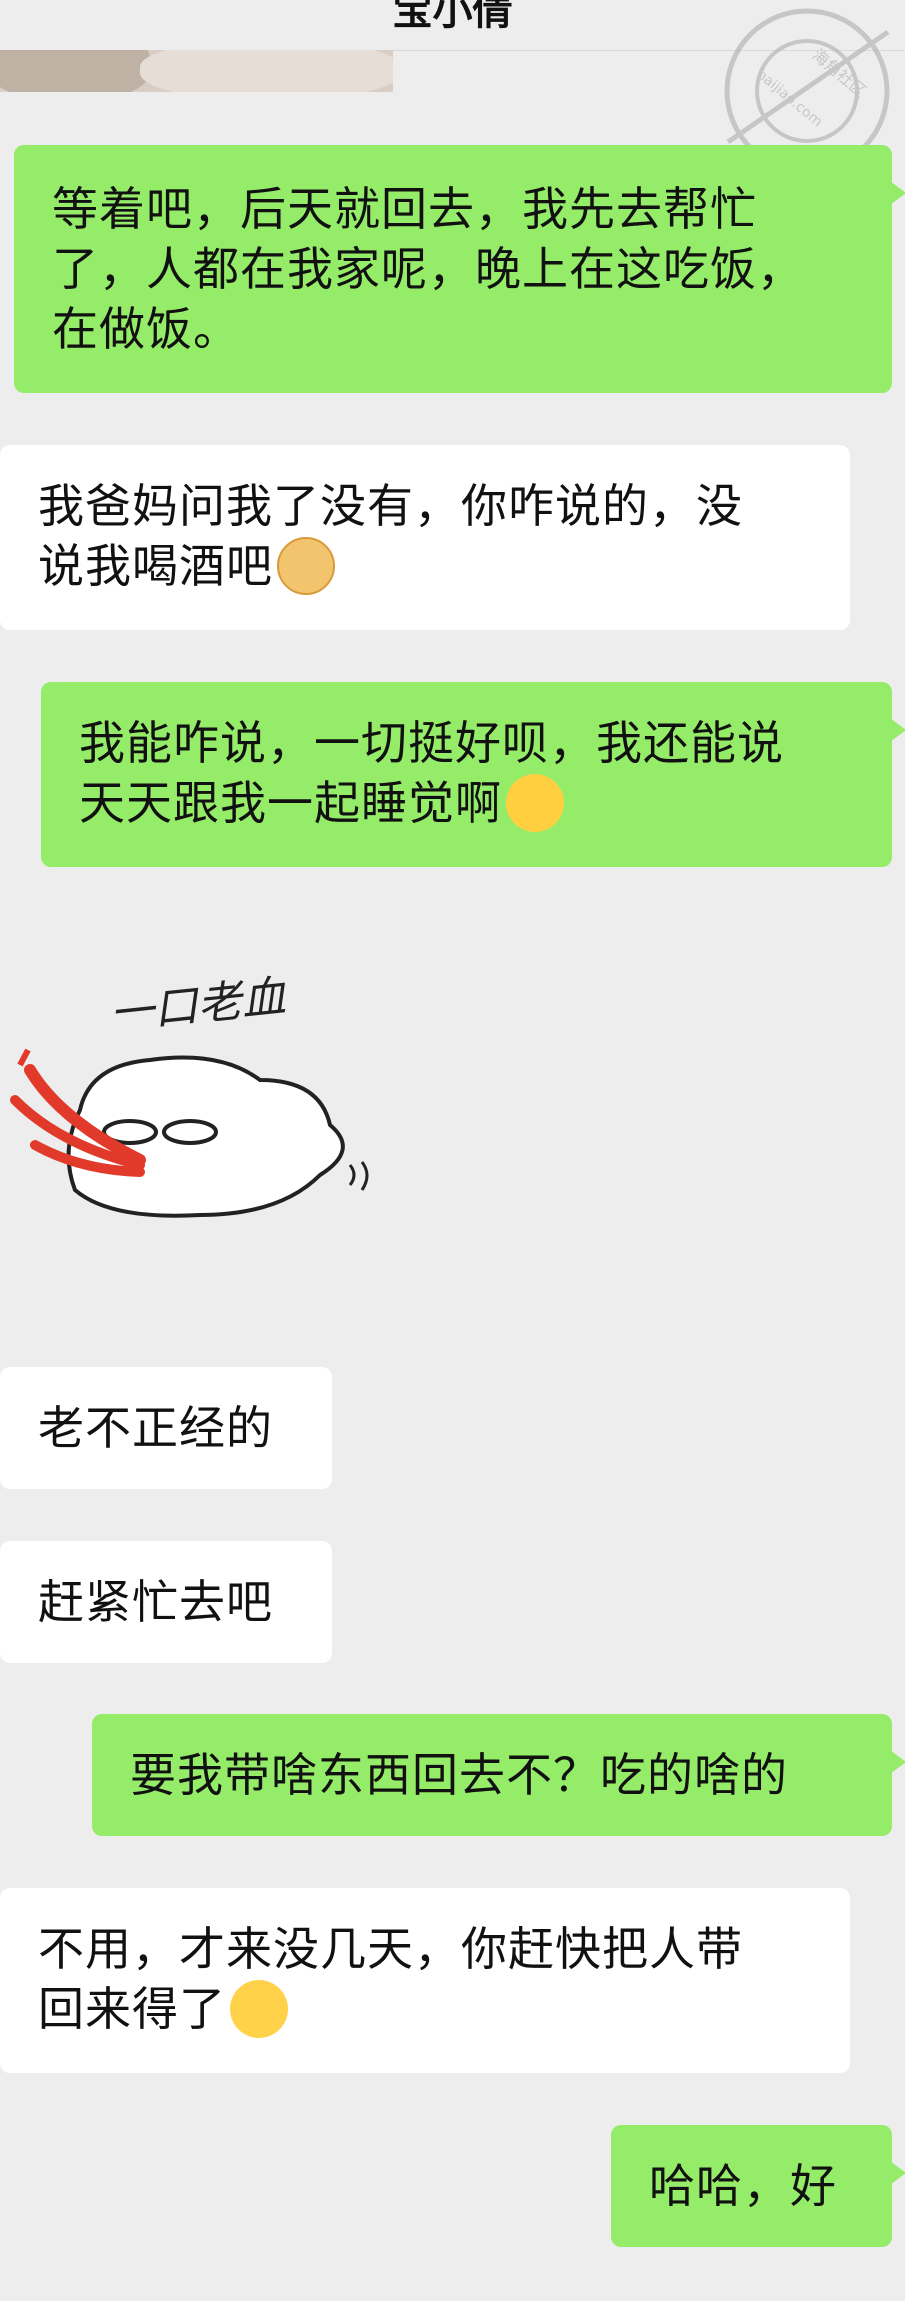 This screenshot has height=2301, width=905. I want to click on message-line: 老不正经的, so click(155, 1428).